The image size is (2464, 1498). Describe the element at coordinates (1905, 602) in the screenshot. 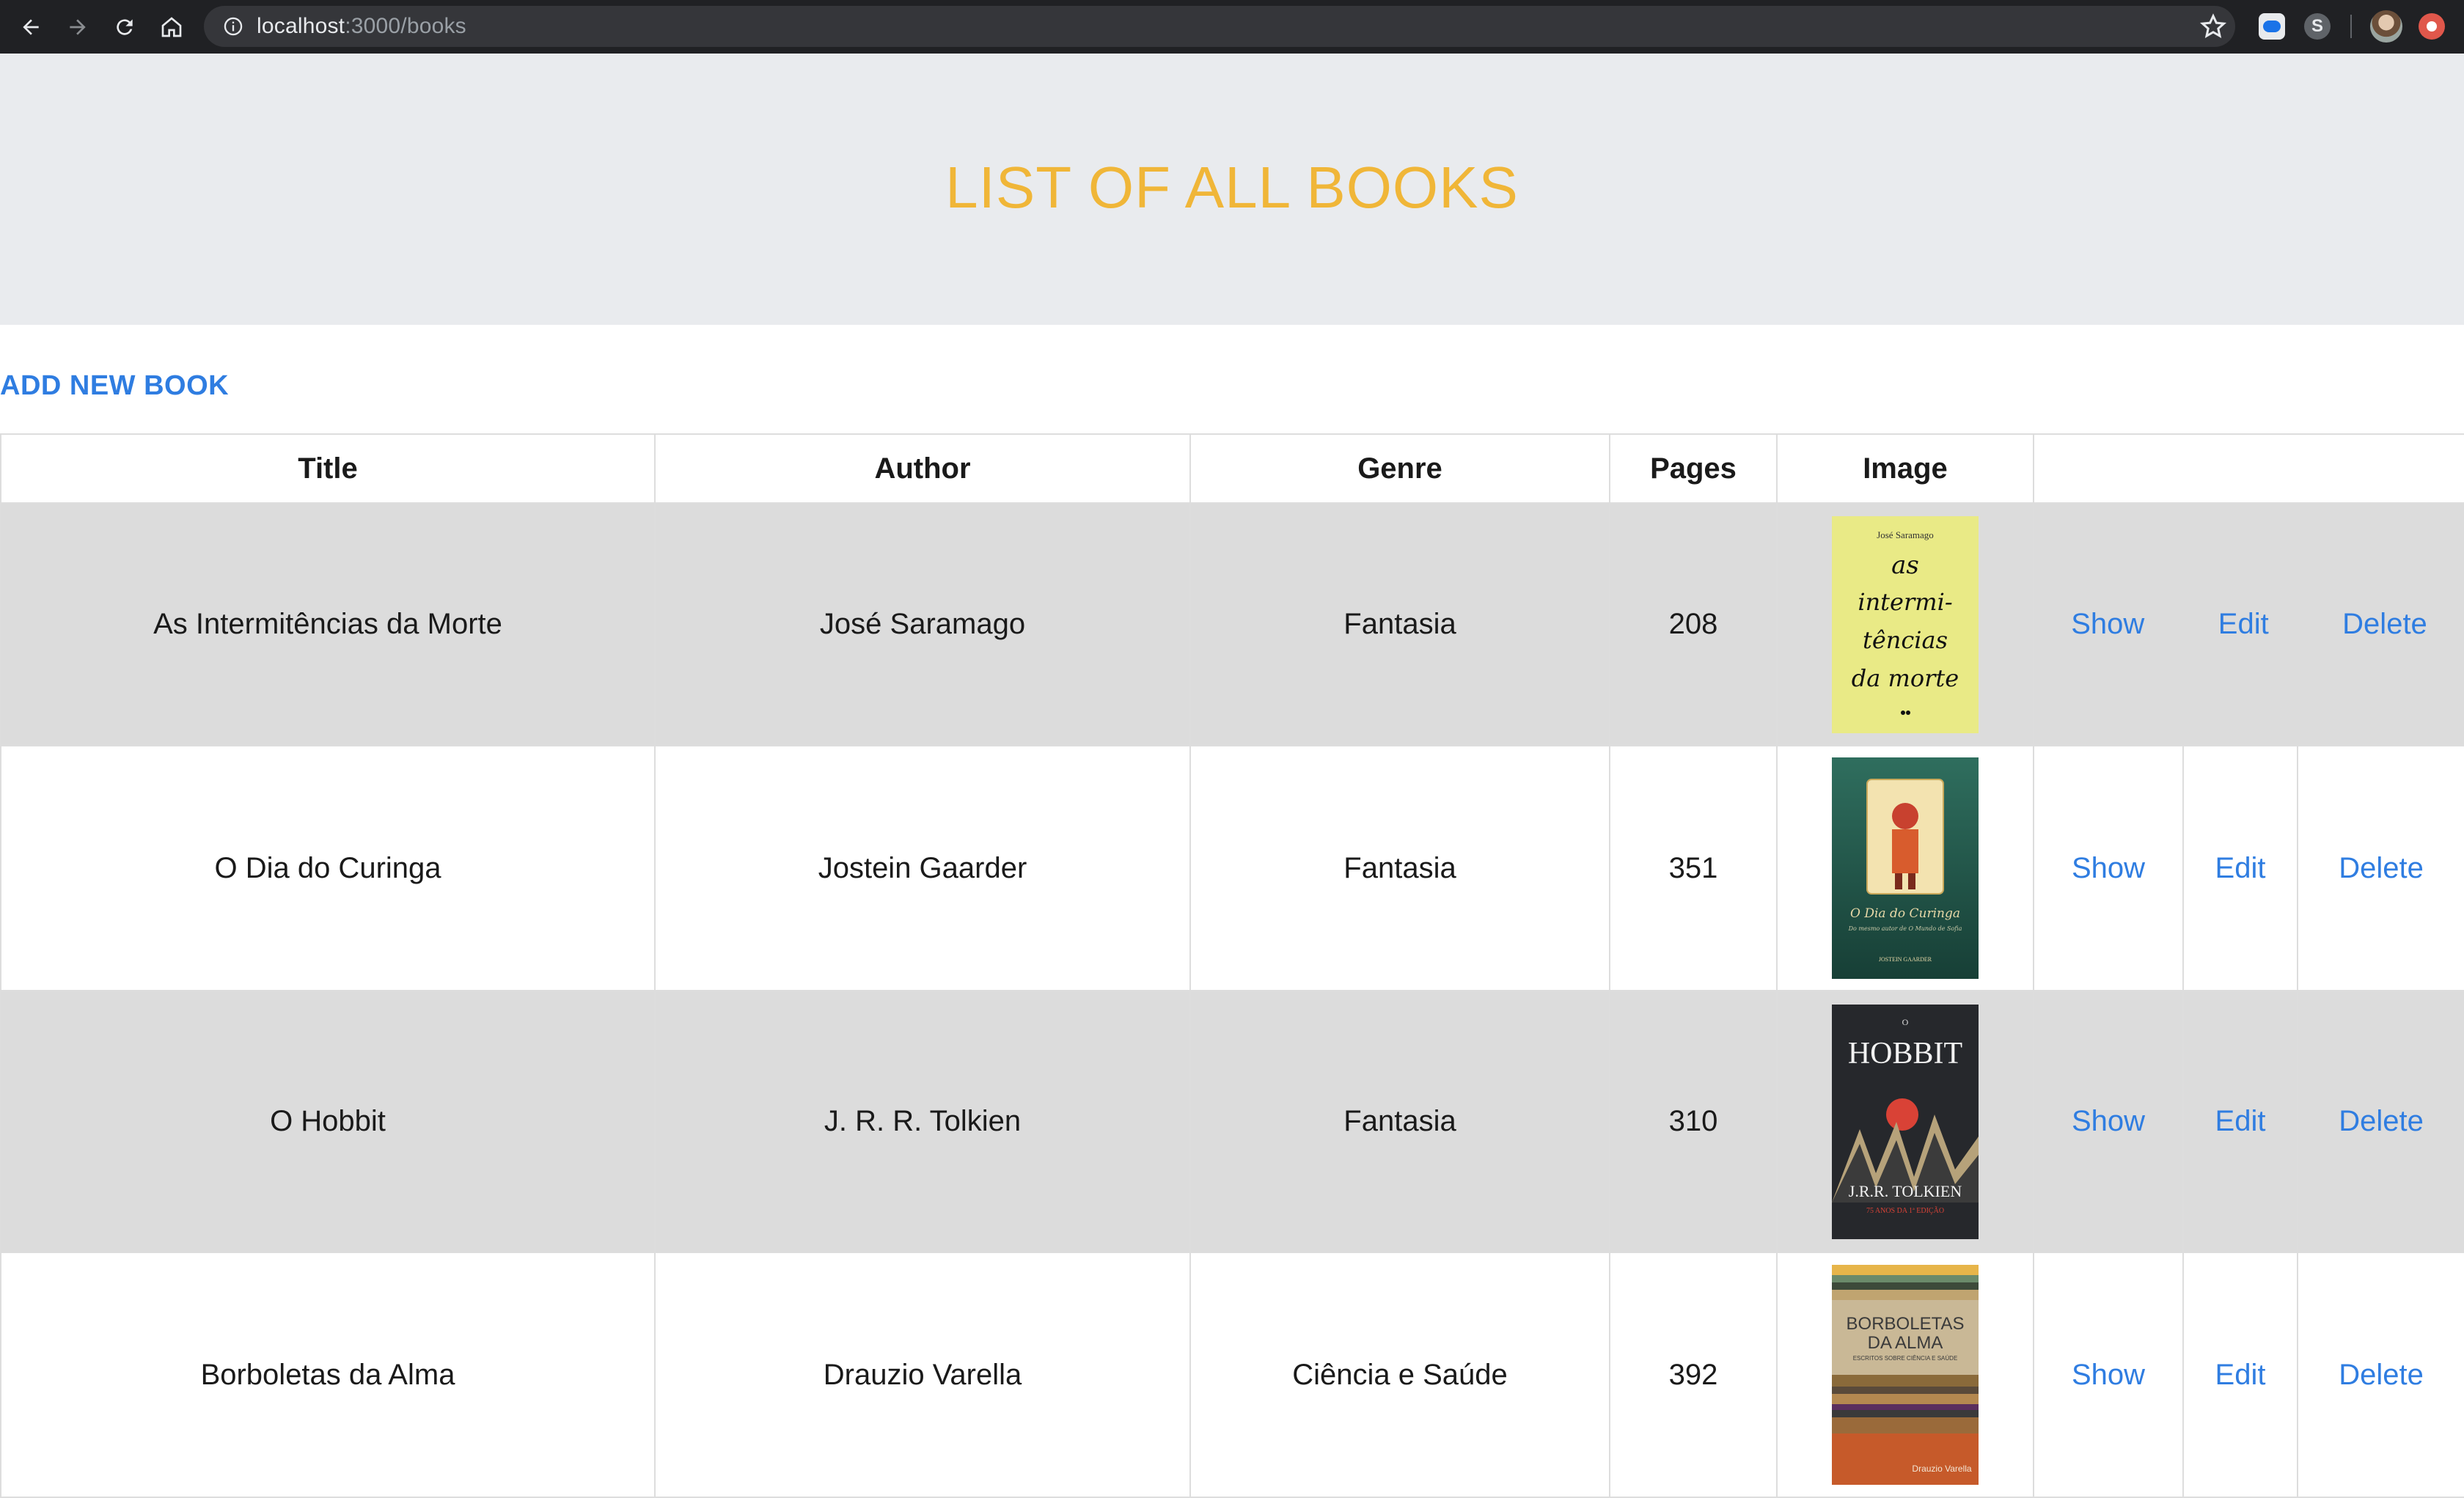

I see `svg-text: intermi-` at that location.